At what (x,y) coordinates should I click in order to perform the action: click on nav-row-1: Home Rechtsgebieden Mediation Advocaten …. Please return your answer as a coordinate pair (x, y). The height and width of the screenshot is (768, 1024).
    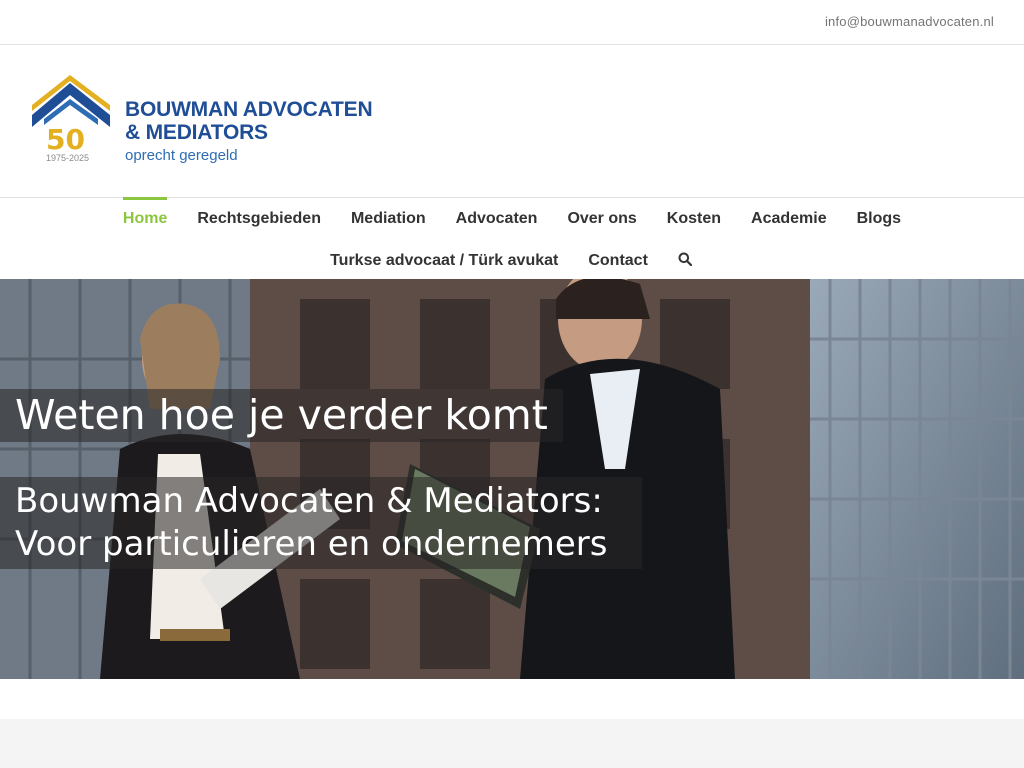
    Looking at the image, I should click on (512, 217).